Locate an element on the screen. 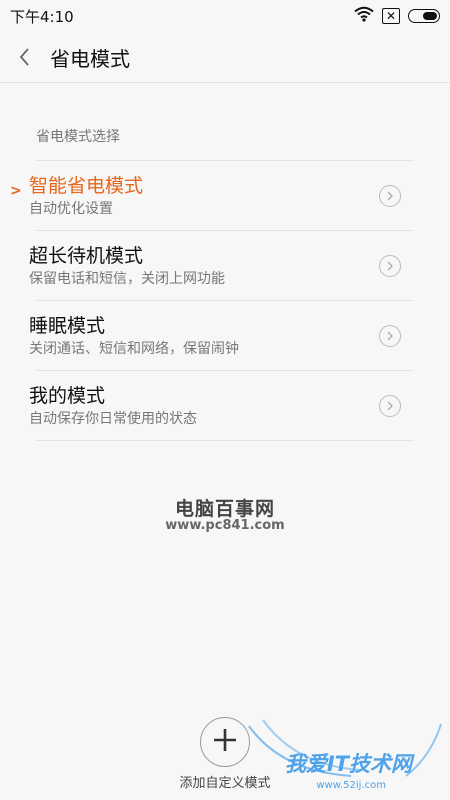 The image size is (450, 800). mode-item-sleep: 睡眠模式 关闭通话、短信和网络，保留闹钟 is located at coordinates (225, 335).